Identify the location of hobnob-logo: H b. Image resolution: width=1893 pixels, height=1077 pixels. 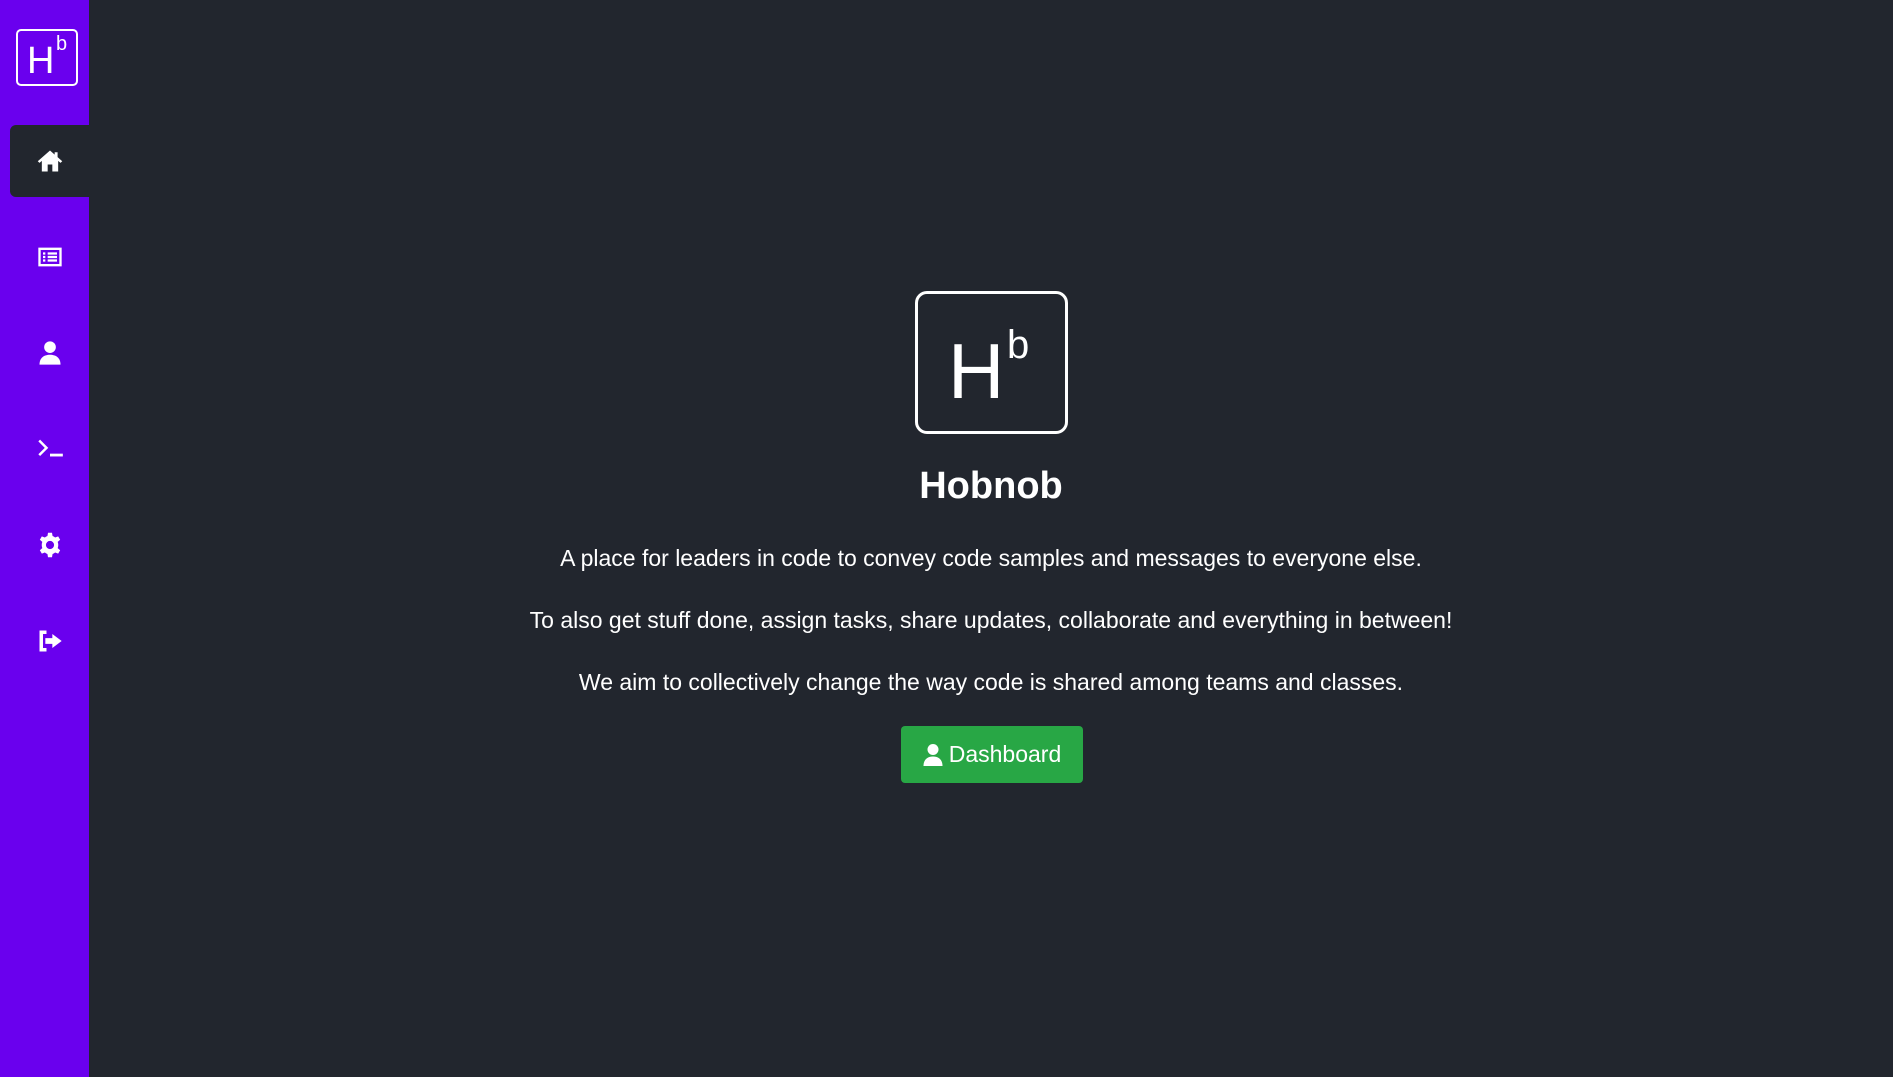
(991, 362).